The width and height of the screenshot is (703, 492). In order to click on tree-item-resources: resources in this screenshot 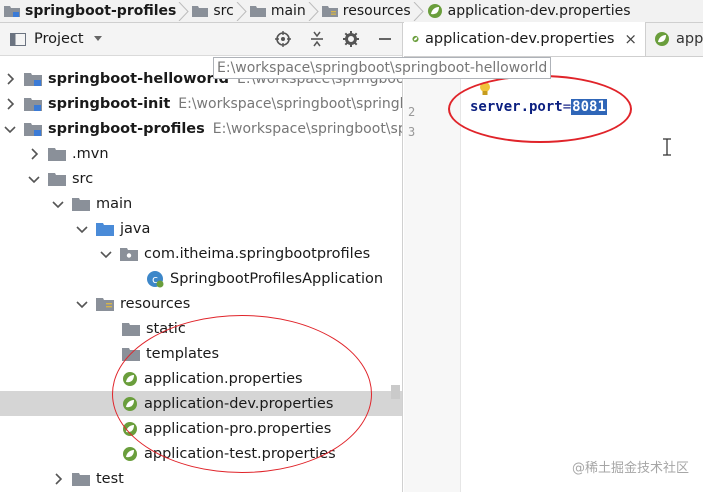, I will do `click(133, 303)`.